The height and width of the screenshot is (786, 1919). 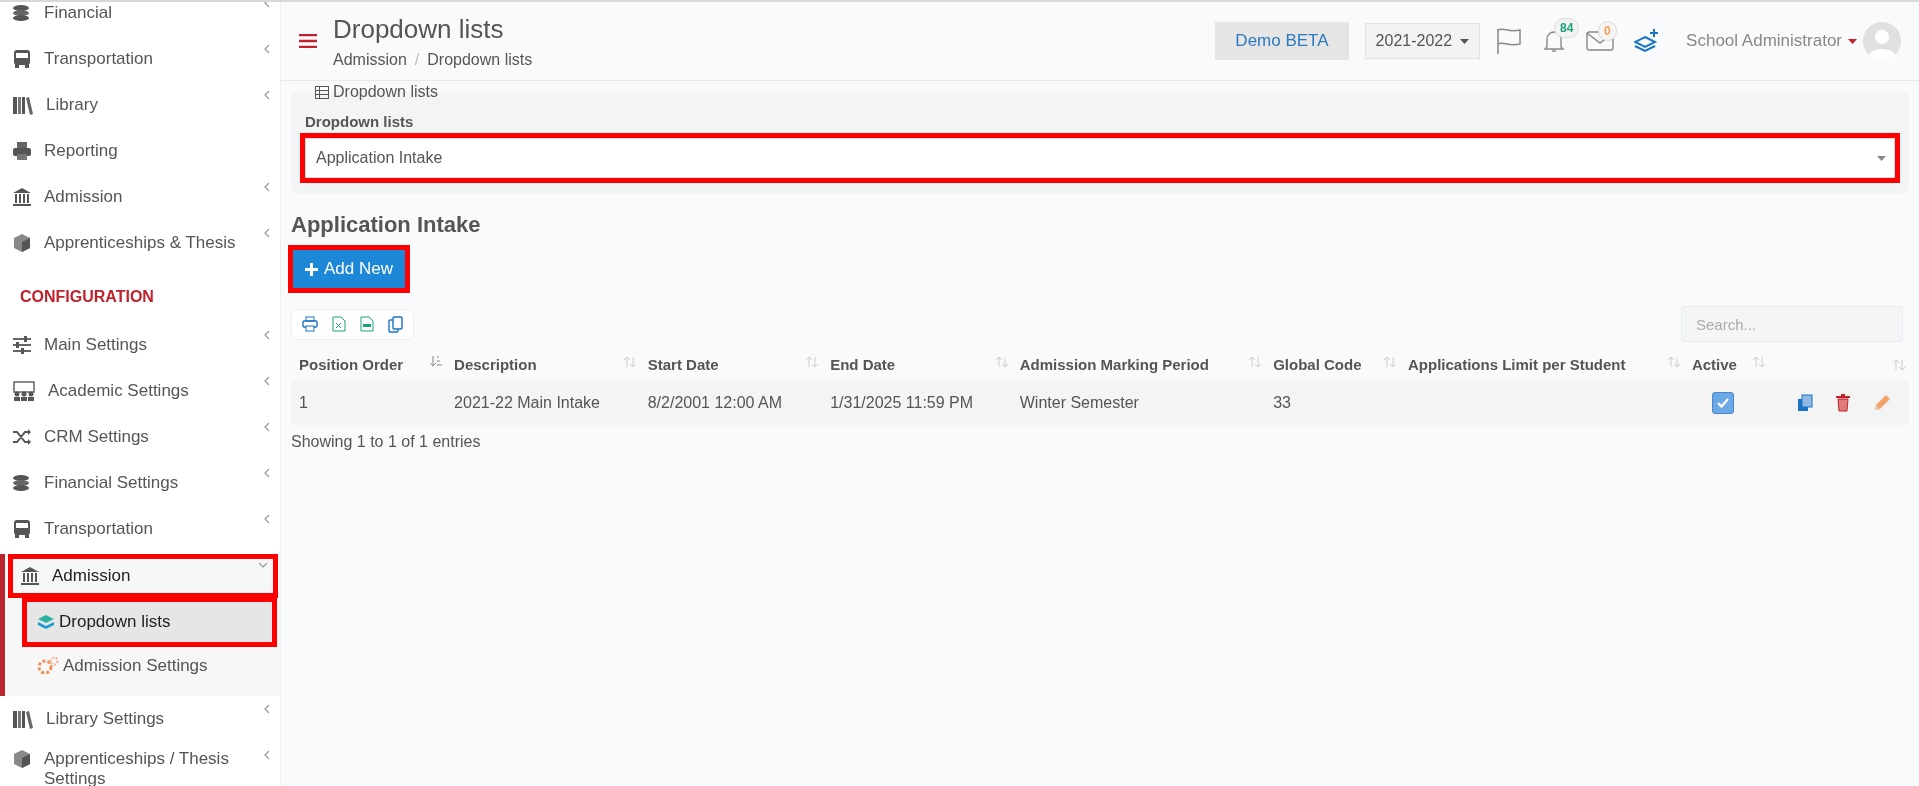 What do you see at coordinates (1764, 41) in the screenshot?
I see `user-name: School Administrator` at bounding box center [1764, 41].